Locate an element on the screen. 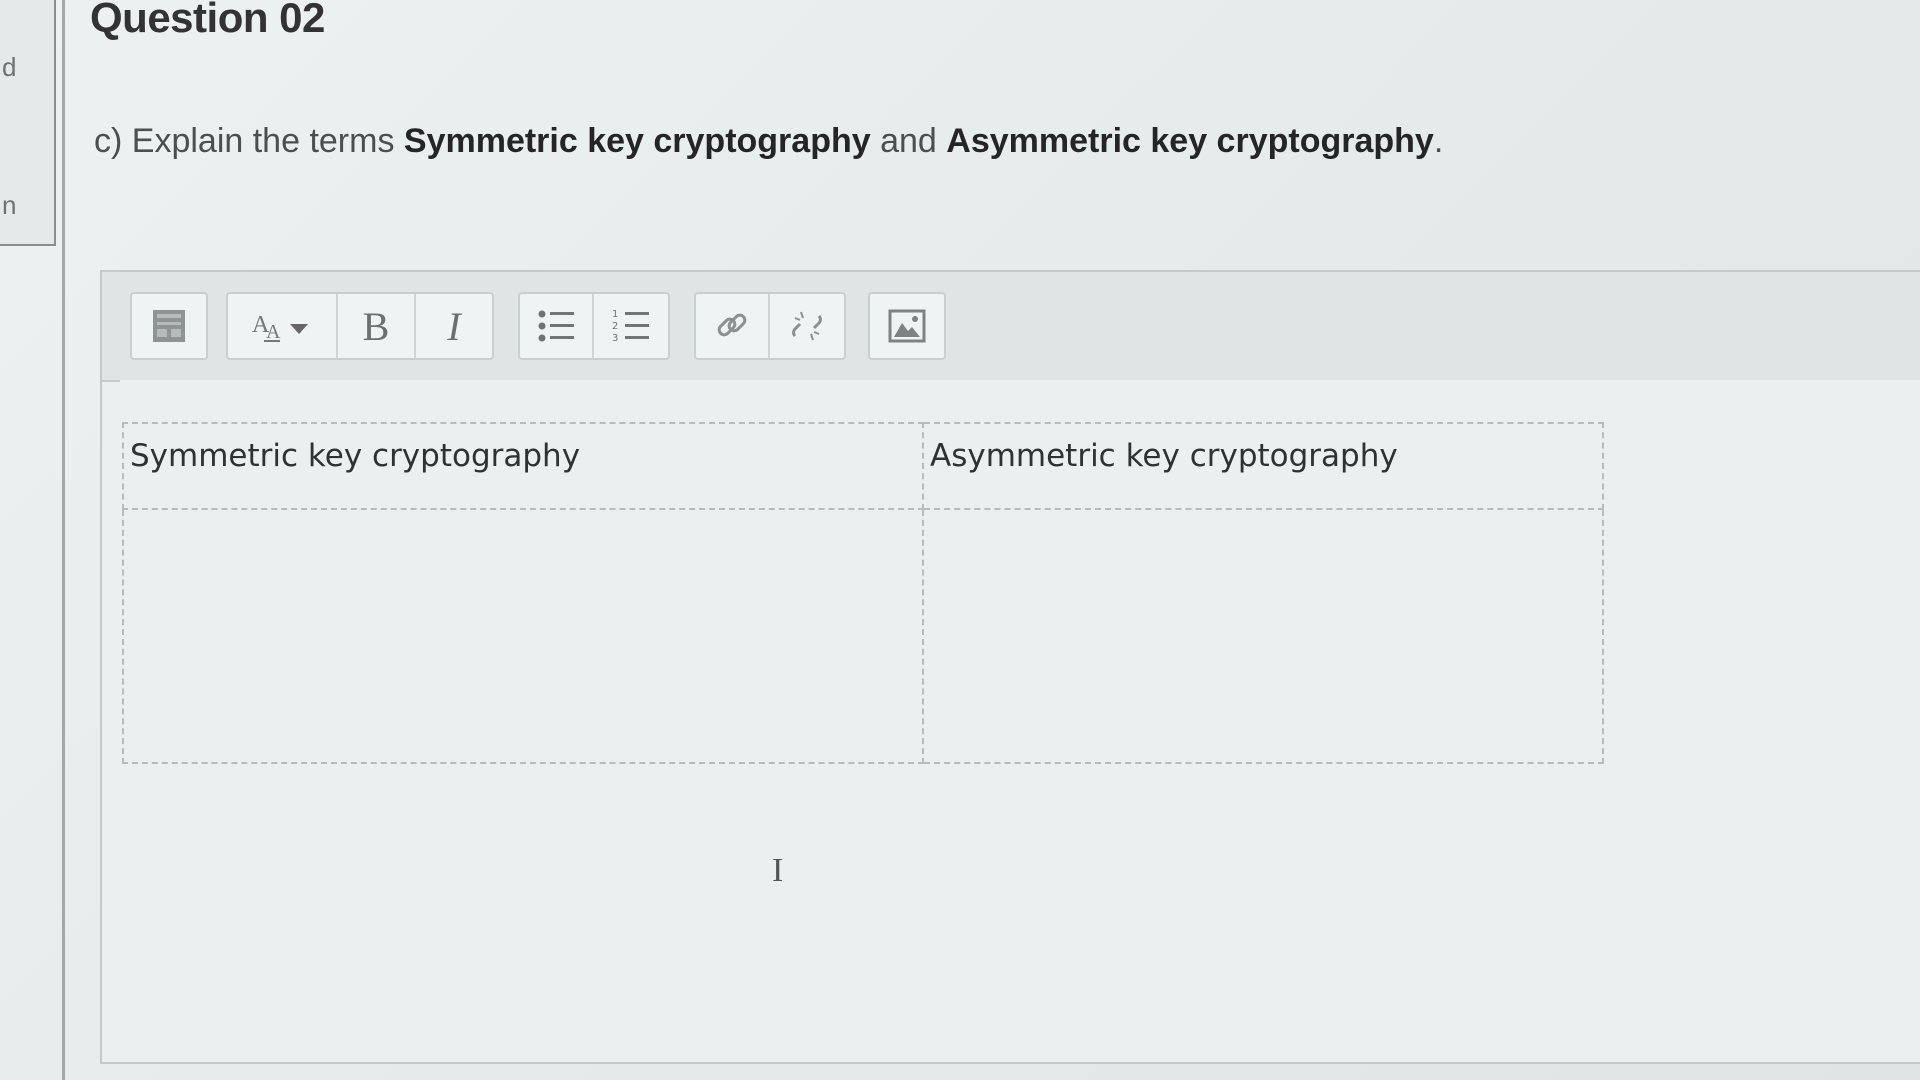  svg-text: 1 is located at coordinates (615, 314).